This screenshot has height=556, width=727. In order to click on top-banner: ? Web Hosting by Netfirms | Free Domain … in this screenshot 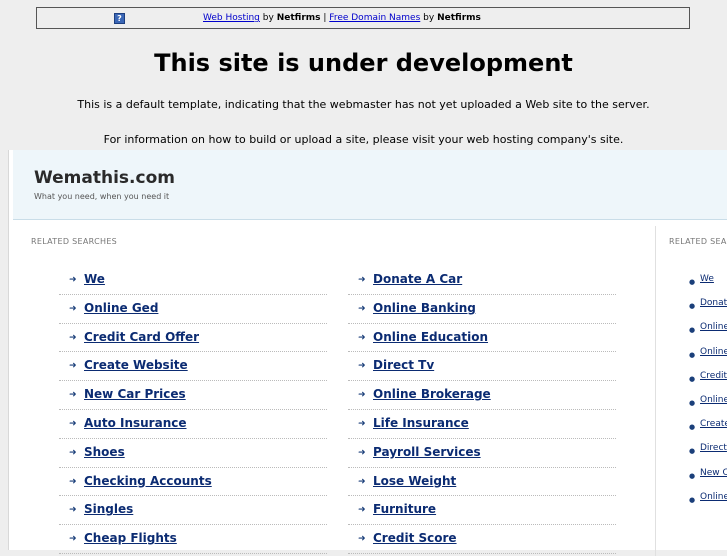, I will do `click(363, 18)`.